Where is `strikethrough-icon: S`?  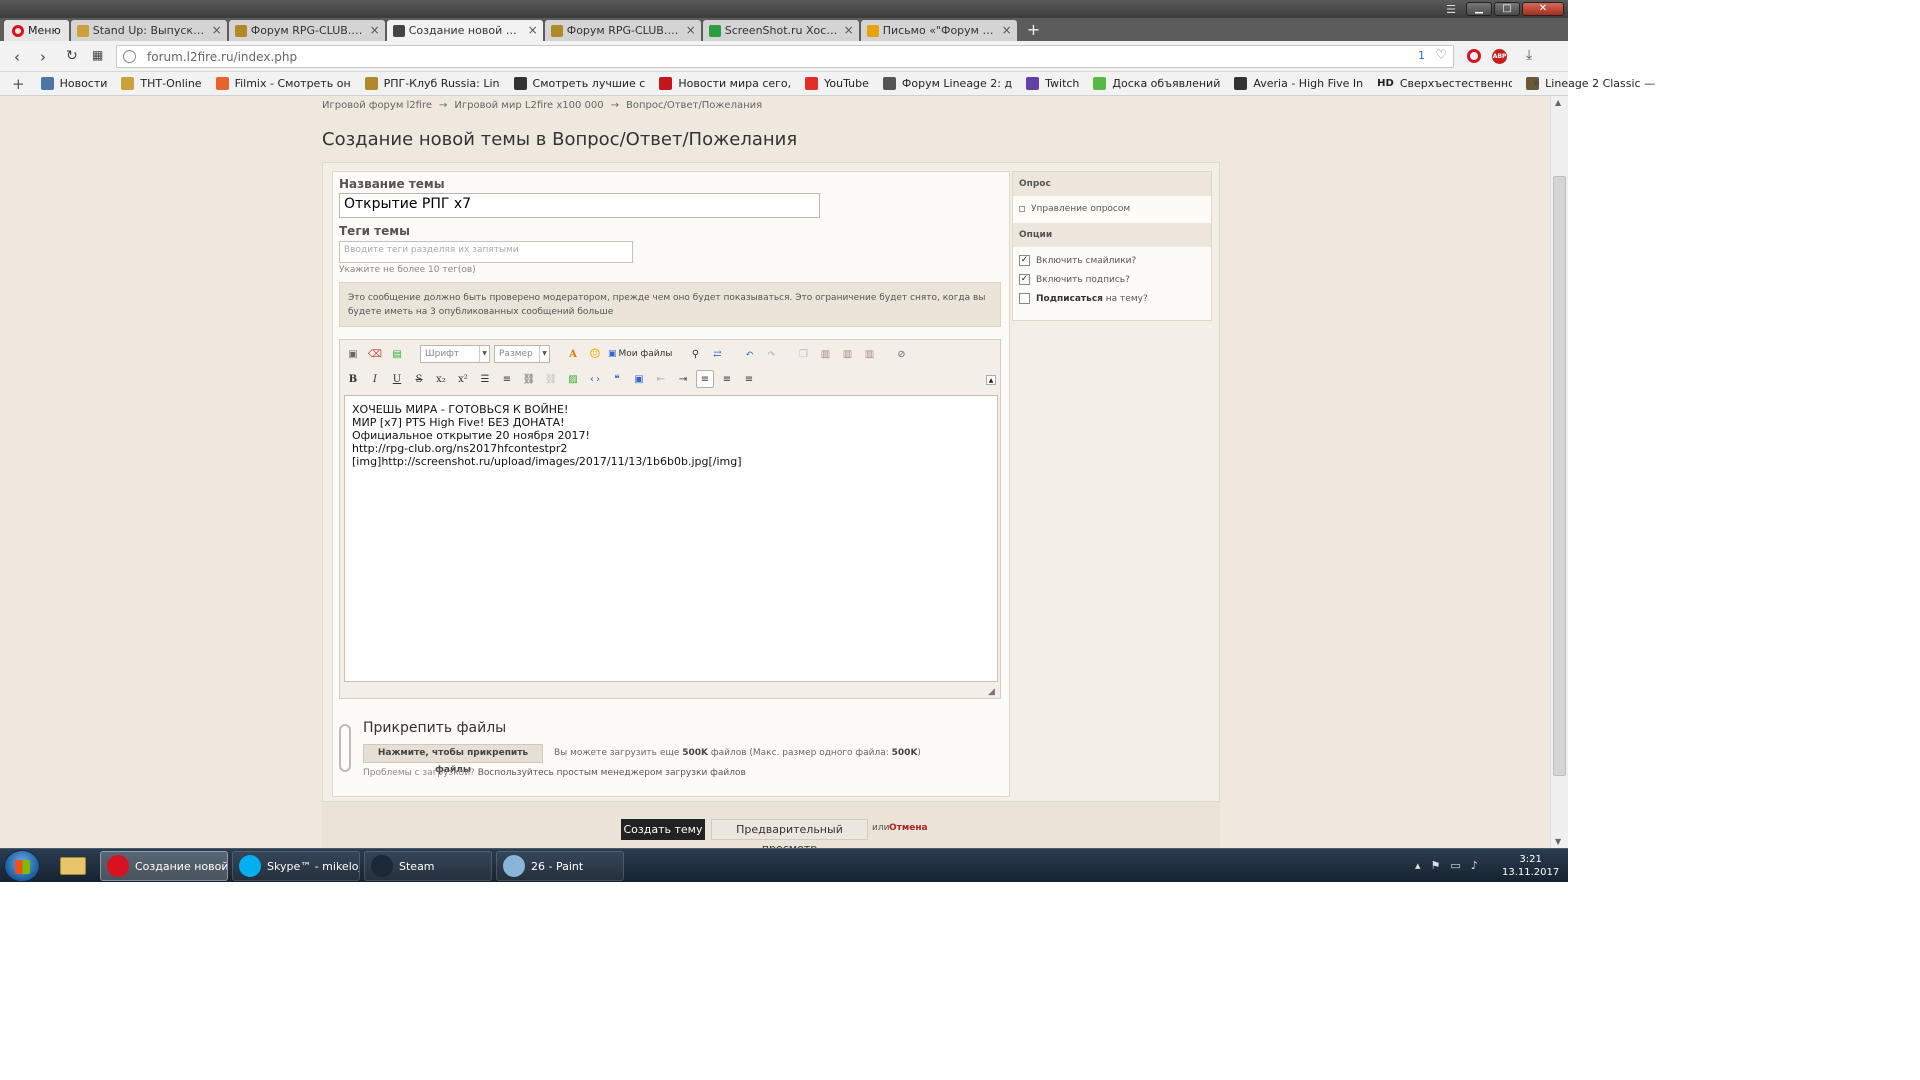
strikethrough-icon: S is located at coordinates (419, 379).